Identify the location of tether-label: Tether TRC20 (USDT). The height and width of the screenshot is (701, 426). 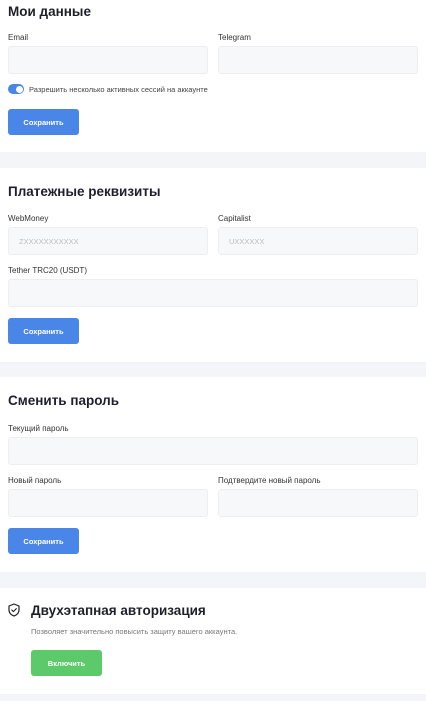
(47, 270).